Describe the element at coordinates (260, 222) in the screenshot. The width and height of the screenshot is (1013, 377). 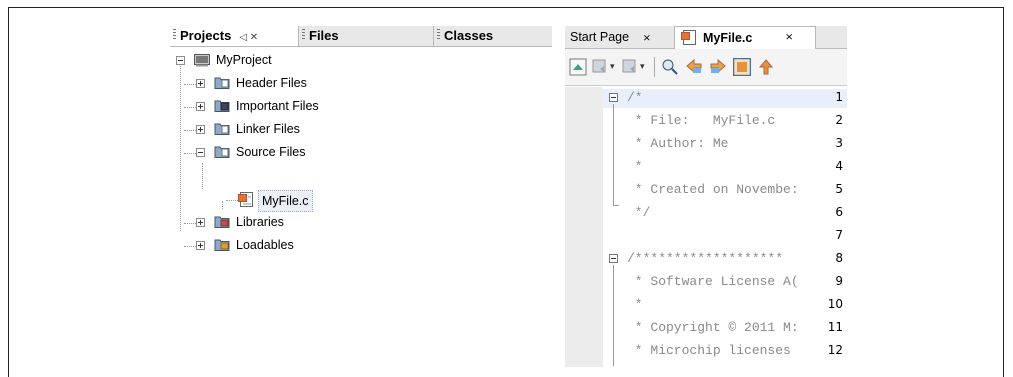
I see `tree-item-label: Libraries` at that location.